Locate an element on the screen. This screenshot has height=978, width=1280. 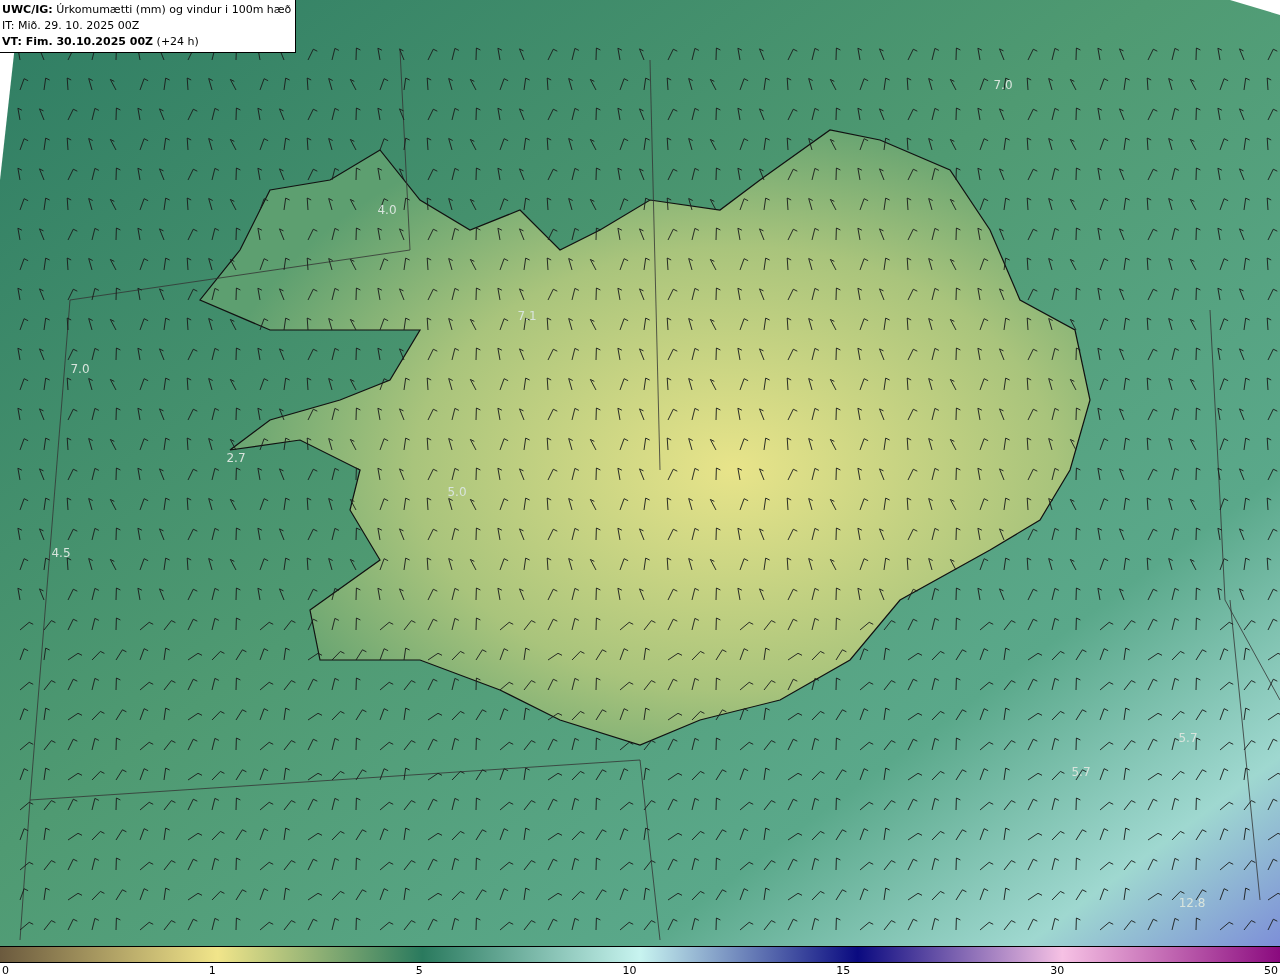
value-label: 4.0 is located at coordinates (387, 210).